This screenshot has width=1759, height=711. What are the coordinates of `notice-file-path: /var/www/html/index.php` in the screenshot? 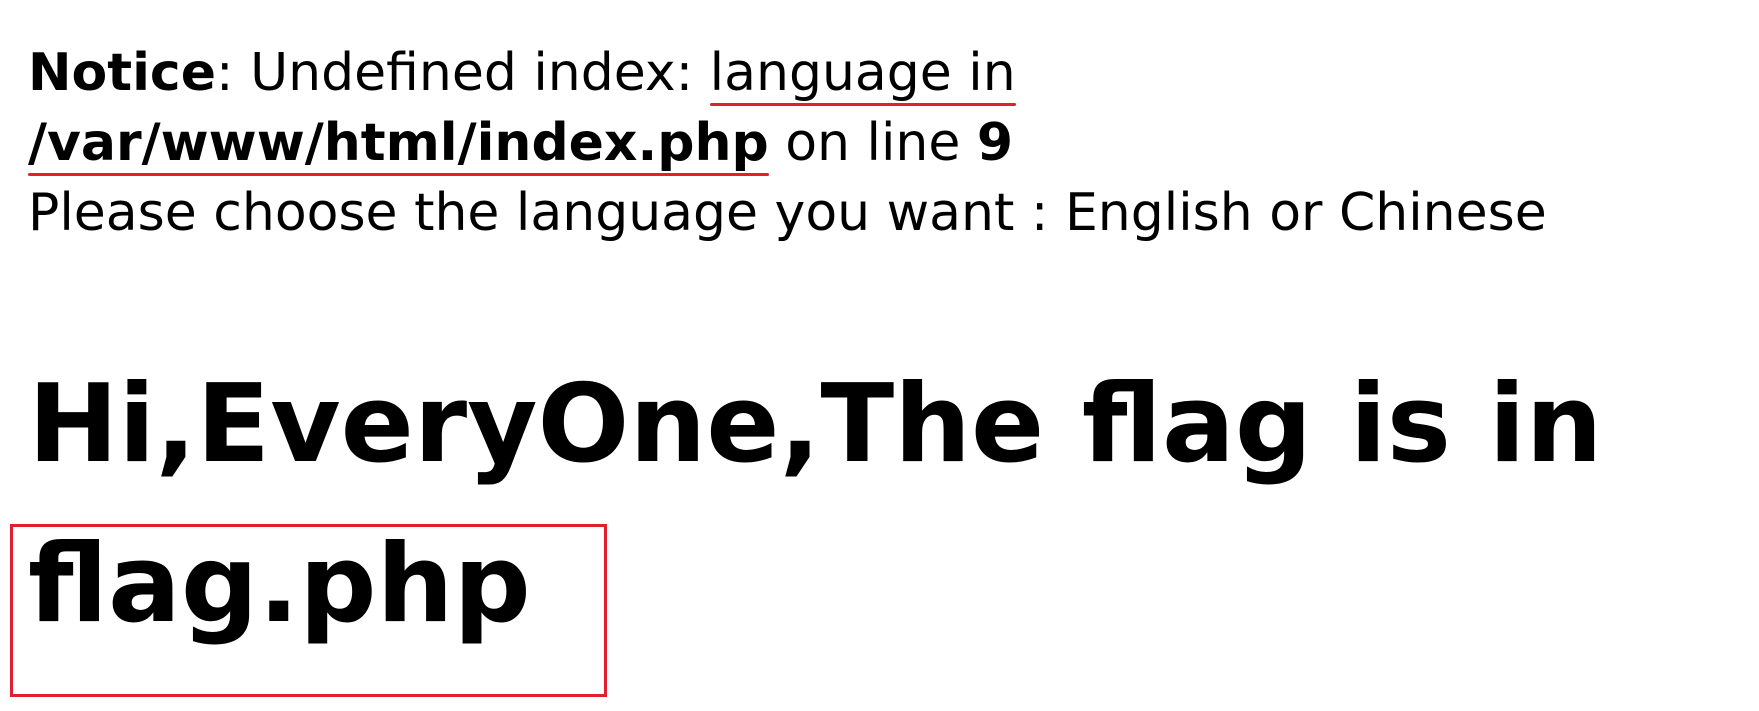 It's located at (398, 143).